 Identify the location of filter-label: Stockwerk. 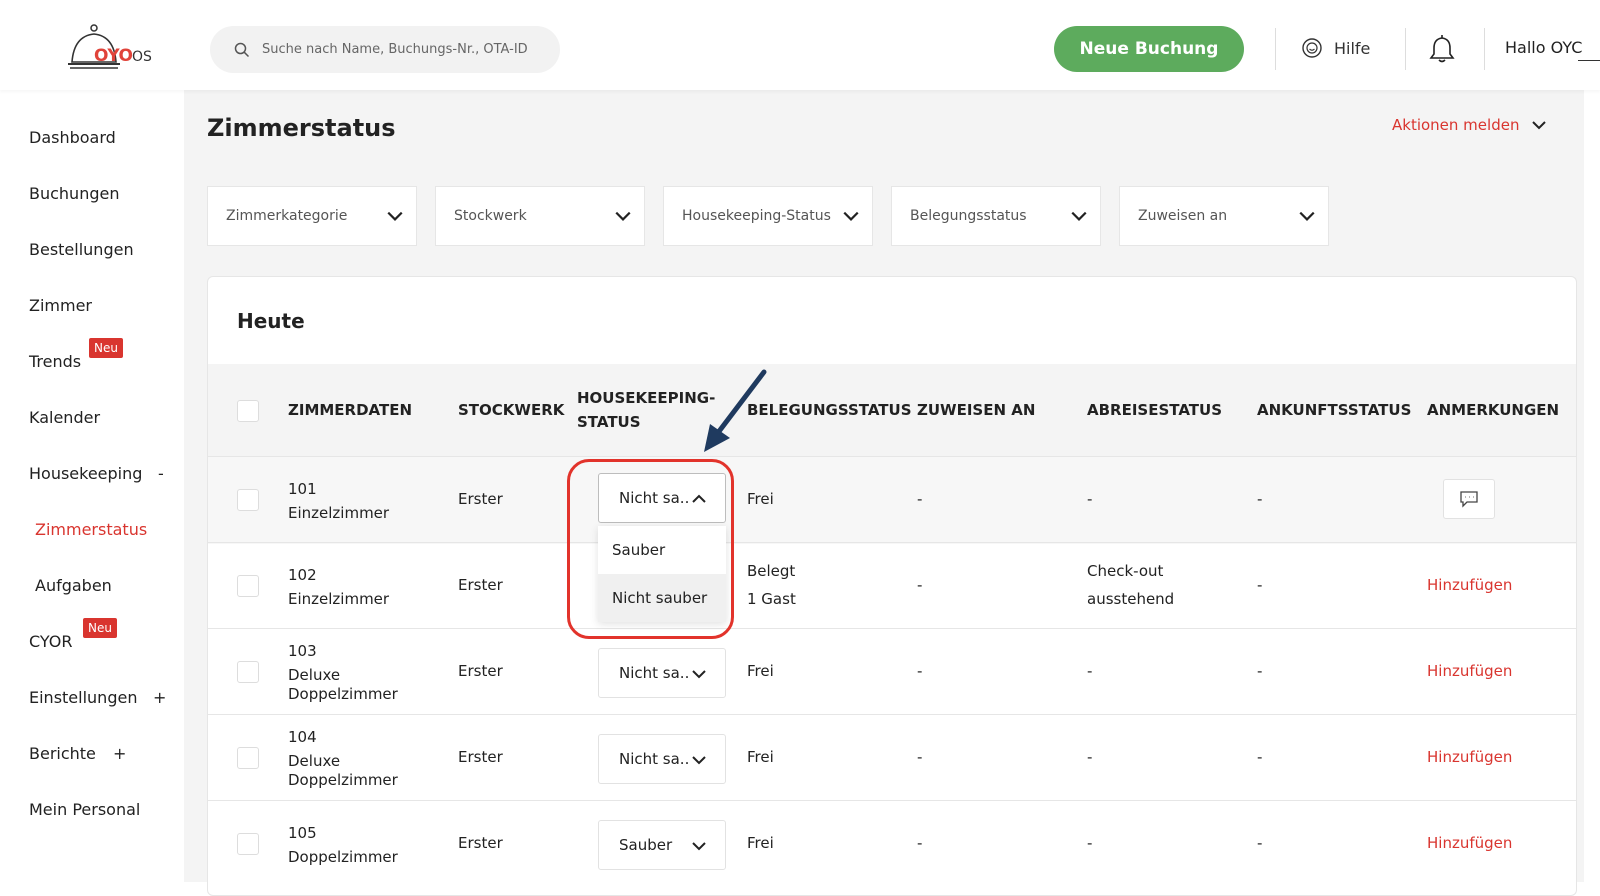
(490, 216).